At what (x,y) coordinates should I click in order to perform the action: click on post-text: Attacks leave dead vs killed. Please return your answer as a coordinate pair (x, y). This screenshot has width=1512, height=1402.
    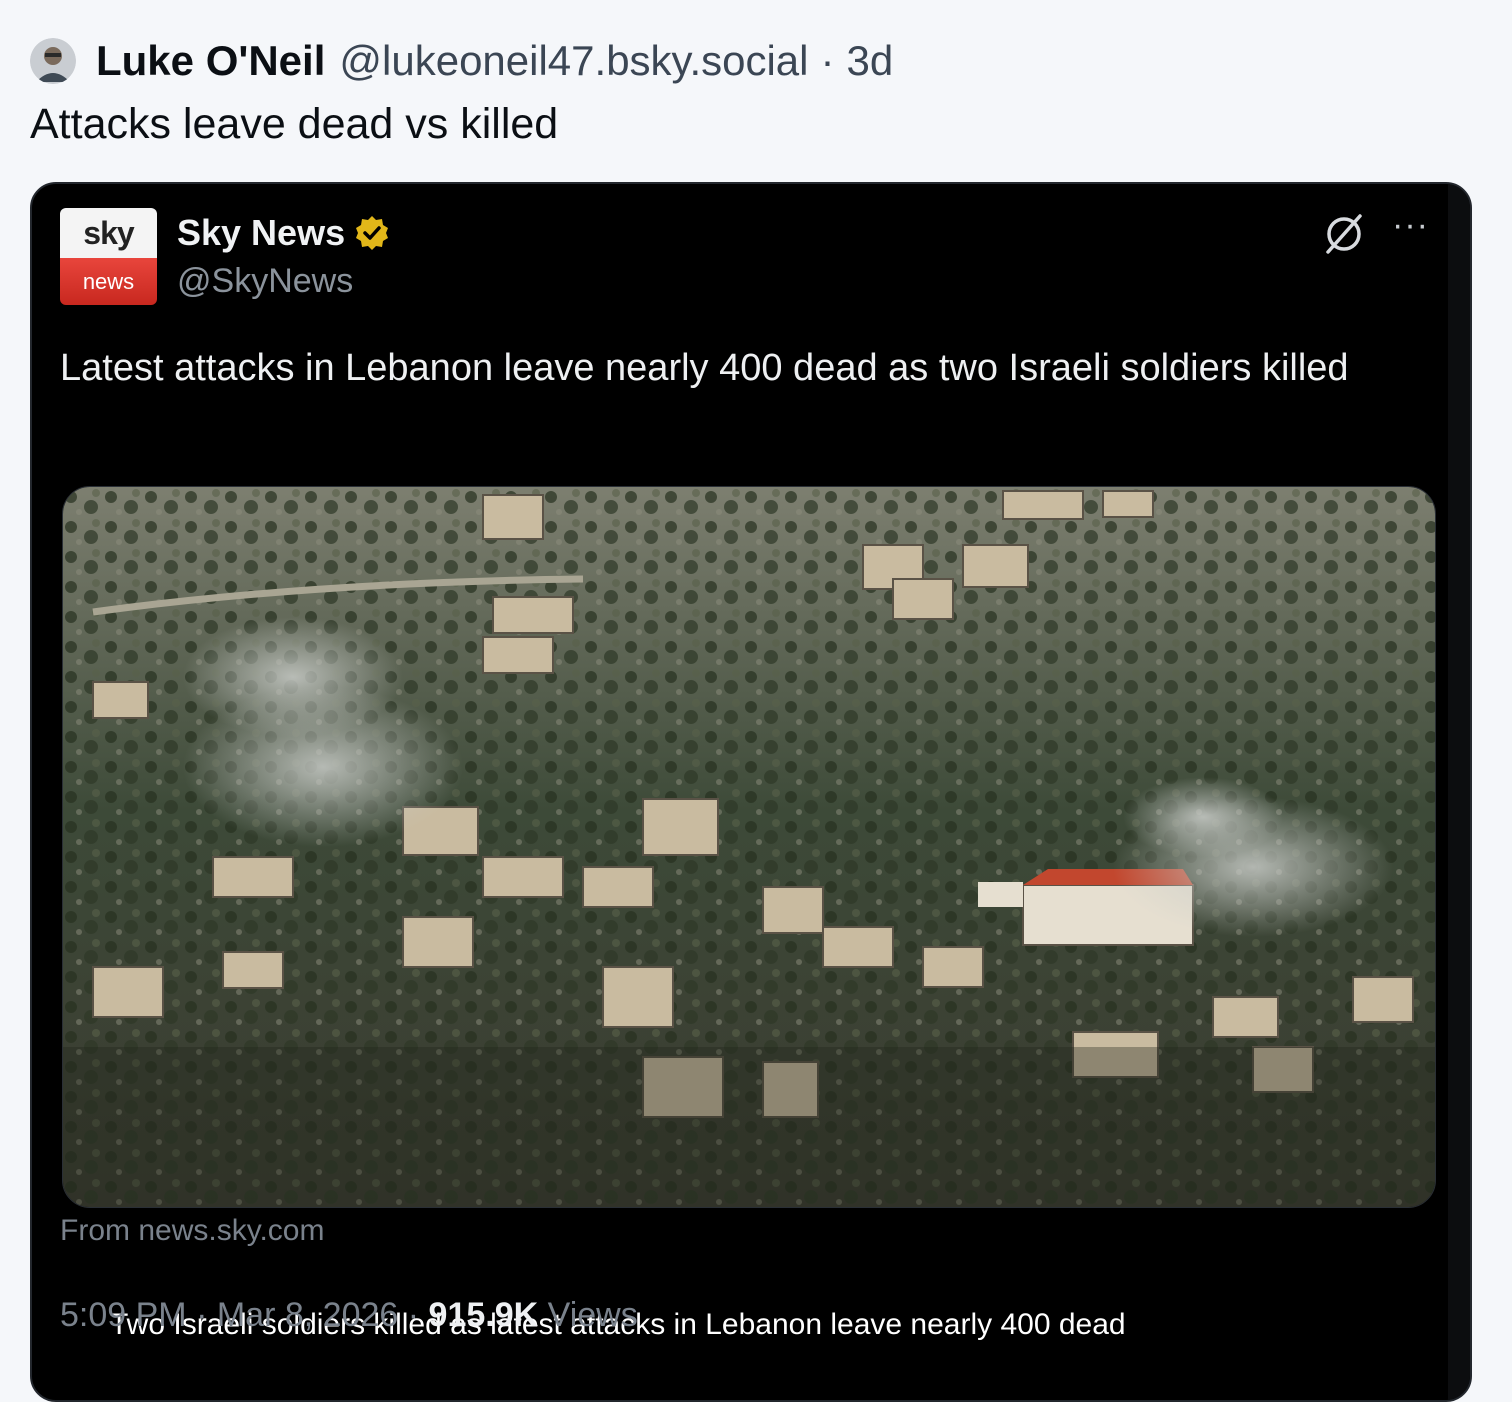
    Looking at the image, I should click on (294, 124).